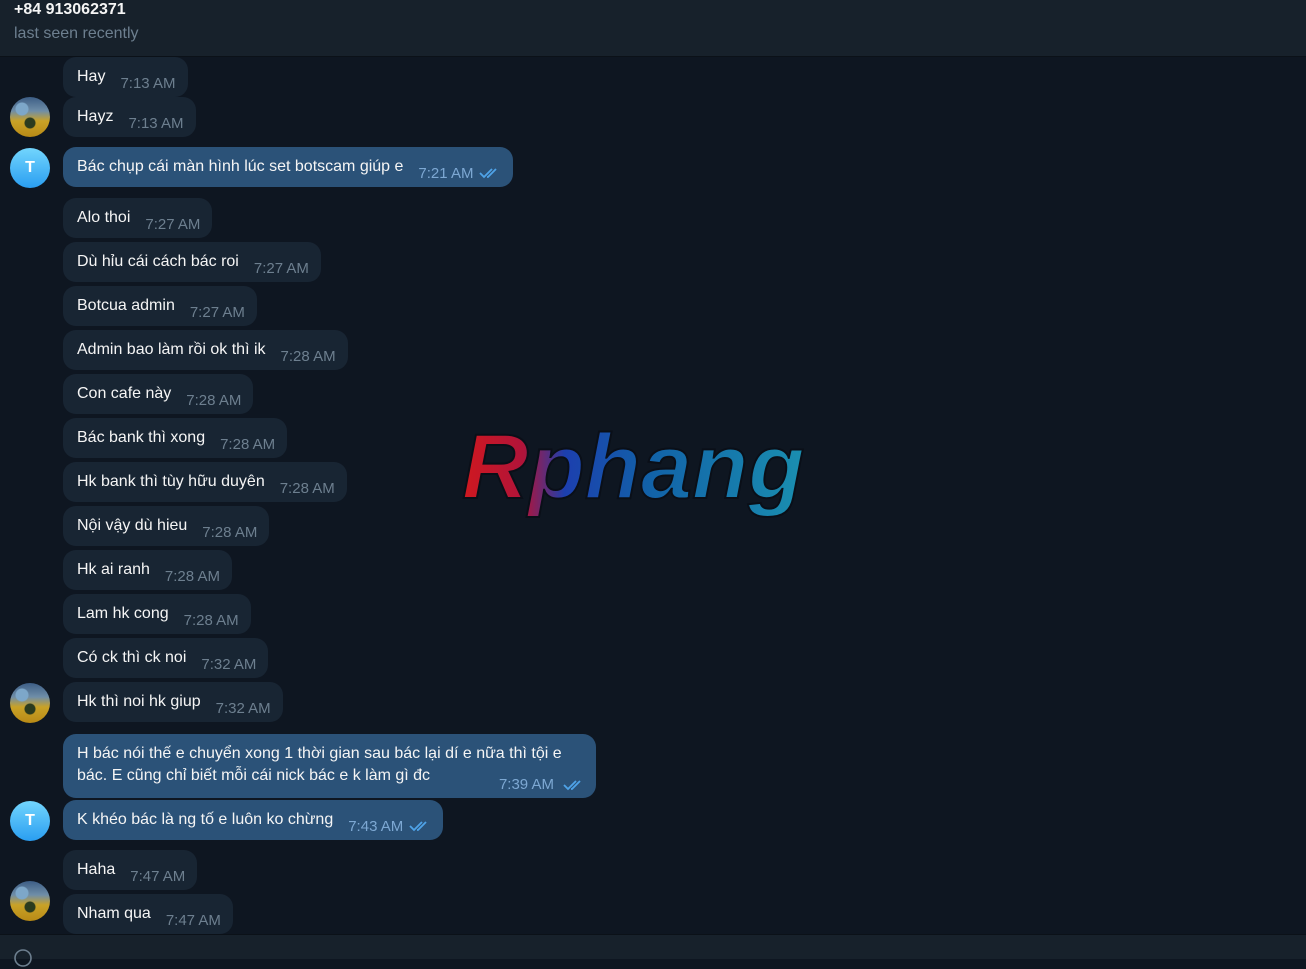 Image resolution: width=1306 pixels, height=969 pixels. What do you see at coordinates (113, 569) in the screenshot?
I see `message-text: Hk ai ranh` at bounding box center [113, 569].